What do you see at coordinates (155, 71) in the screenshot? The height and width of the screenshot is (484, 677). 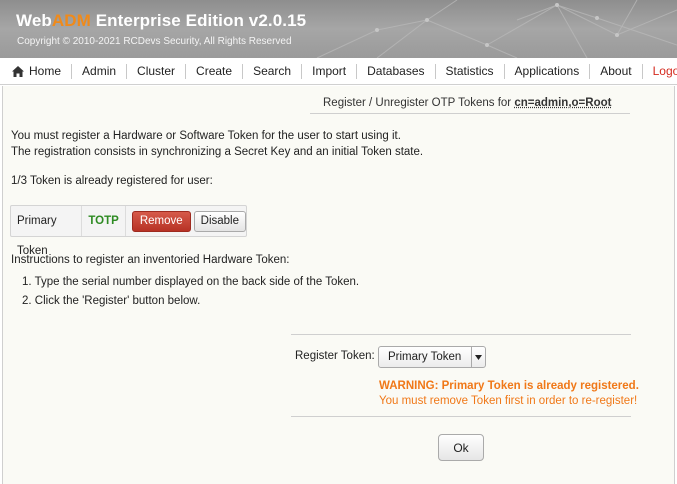 I see `nav-cluster: Cluster` at bounding box center [155, 71].